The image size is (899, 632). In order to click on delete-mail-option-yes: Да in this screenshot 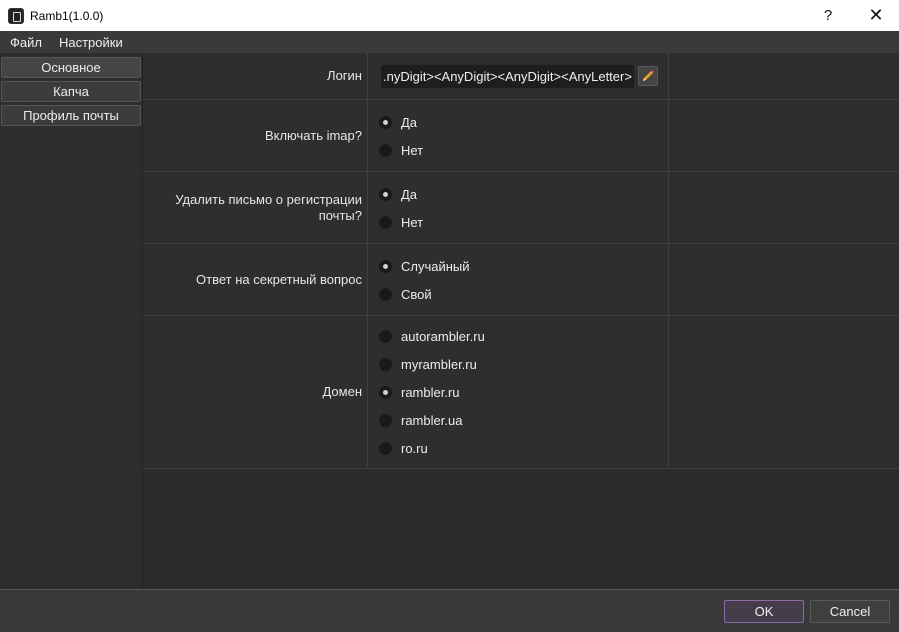, I will do `click(398, 194)`.